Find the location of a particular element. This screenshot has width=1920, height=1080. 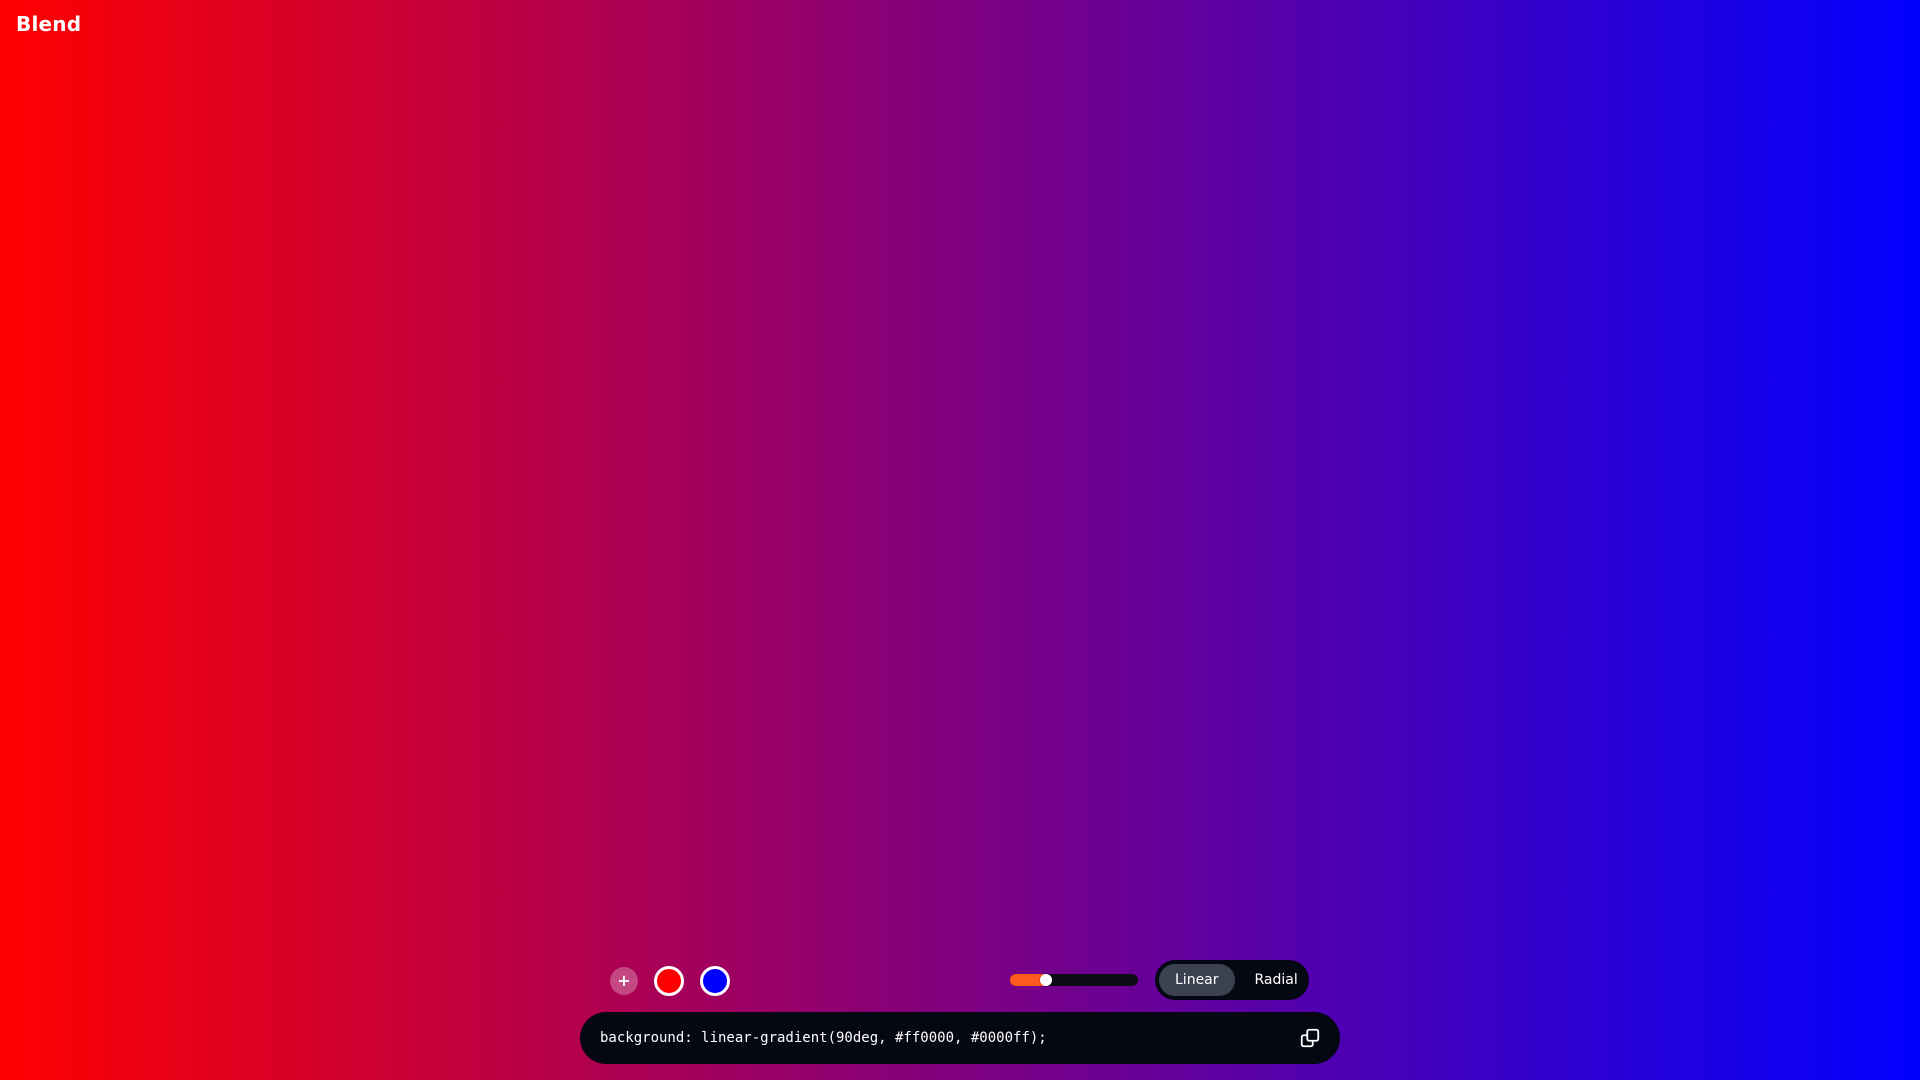

gradient-type-toggle: Linear Radial is located at coordinates (1232, 980).